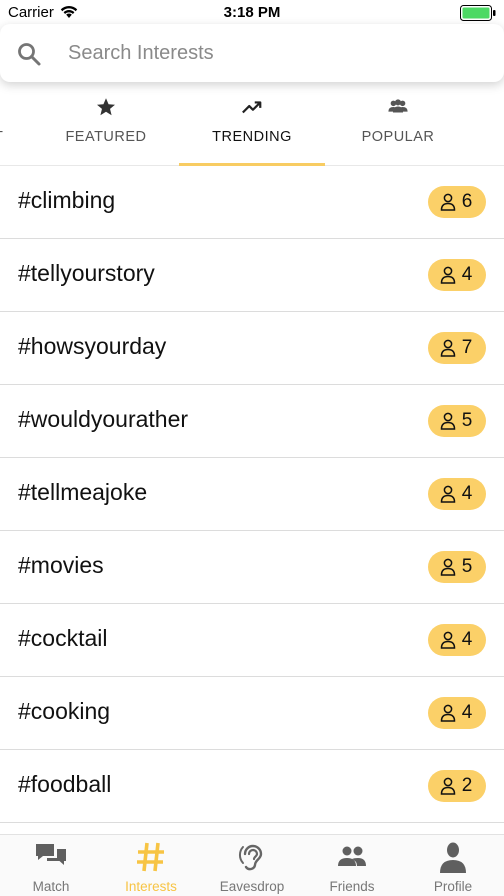 This screenshot has width=504, height=896. What do you see at coordinates (64, 711) in the screenshot?
I see `interest-tag: #cooking` at bounding box center [64, 711].